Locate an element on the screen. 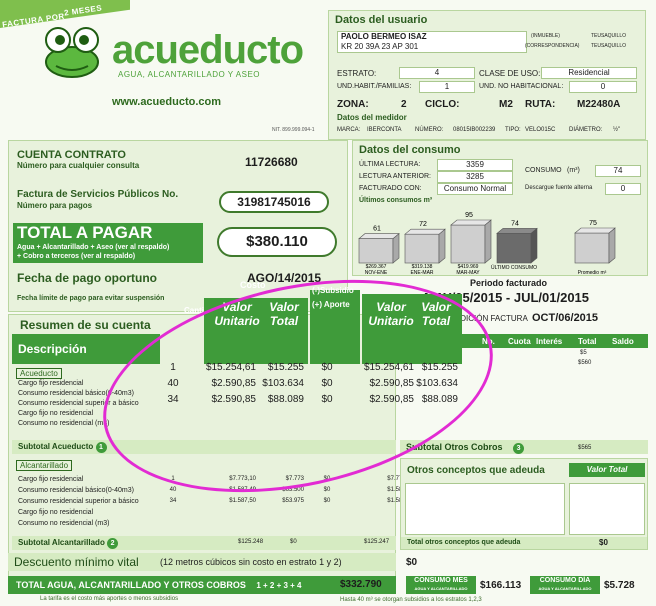 This screenshot has height=606, width=656. und-value: 1 is located at coordinates (447, 87).